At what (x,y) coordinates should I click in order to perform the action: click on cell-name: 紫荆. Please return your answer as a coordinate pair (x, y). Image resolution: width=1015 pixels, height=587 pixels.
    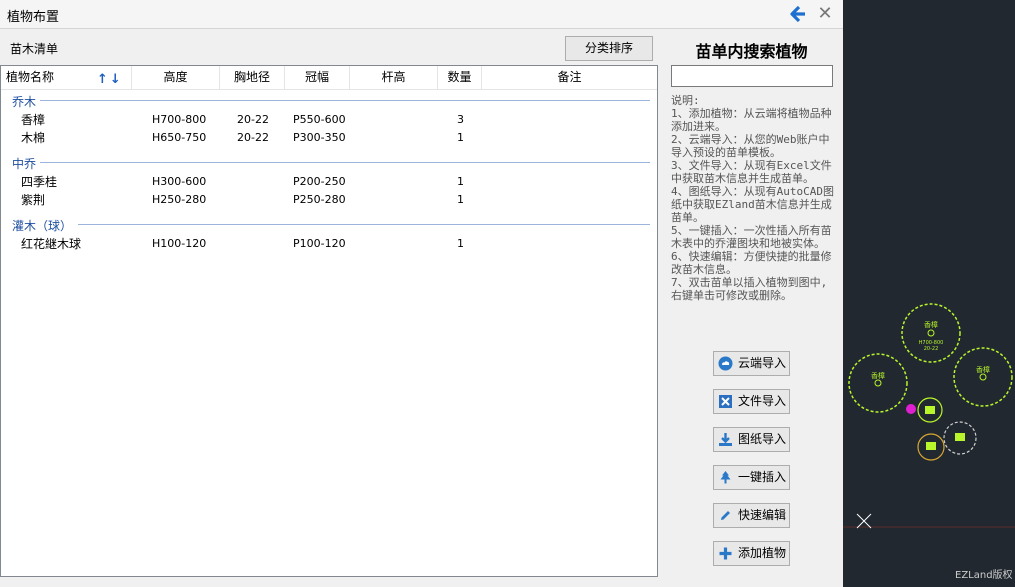
    Looking at the image, I should click on (33, 200).